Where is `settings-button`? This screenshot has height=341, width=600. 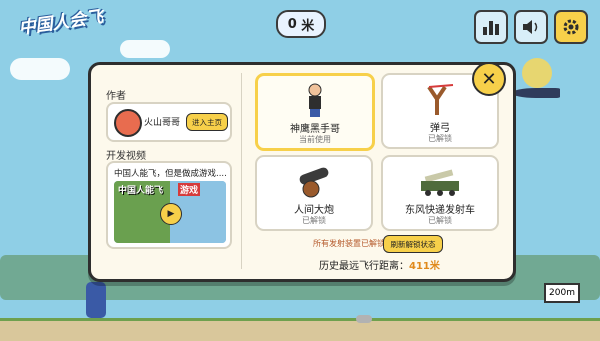 settings-button is located at coordinates (571, 27).